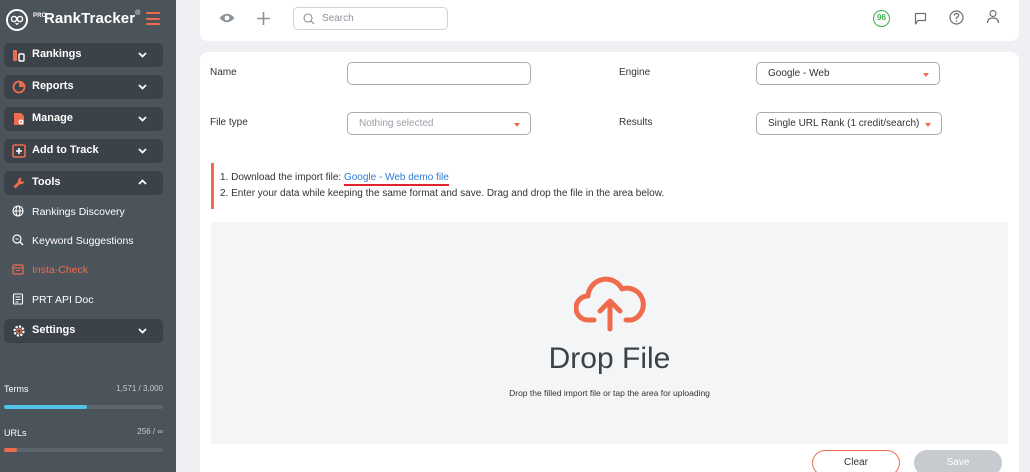 Image resolution: width=1030 pixels, height=472 pixels. Describe the element at coordinates (19, 183) in the screenshot. I see `tools-wrench-icon` at that location.